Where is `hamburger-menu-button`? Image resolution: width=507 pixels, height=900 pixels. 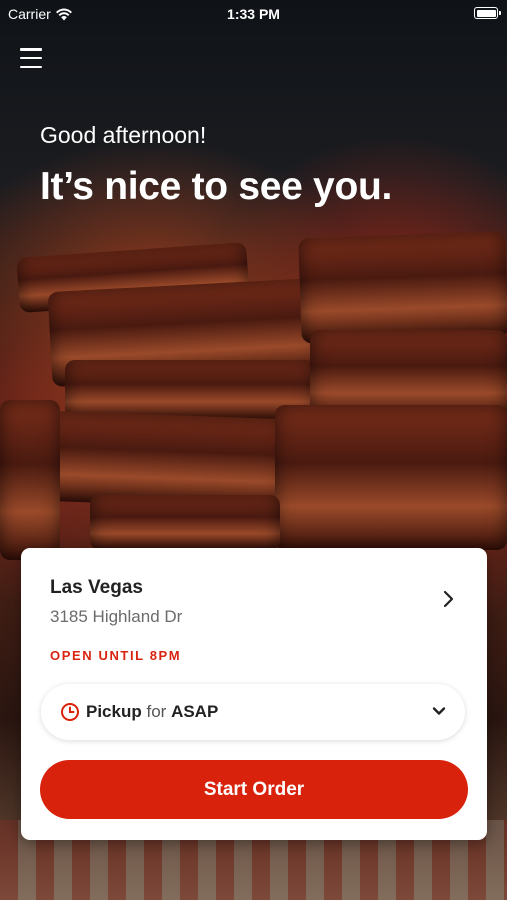 hamburger-menu-button is located at coordinates (31, 58).